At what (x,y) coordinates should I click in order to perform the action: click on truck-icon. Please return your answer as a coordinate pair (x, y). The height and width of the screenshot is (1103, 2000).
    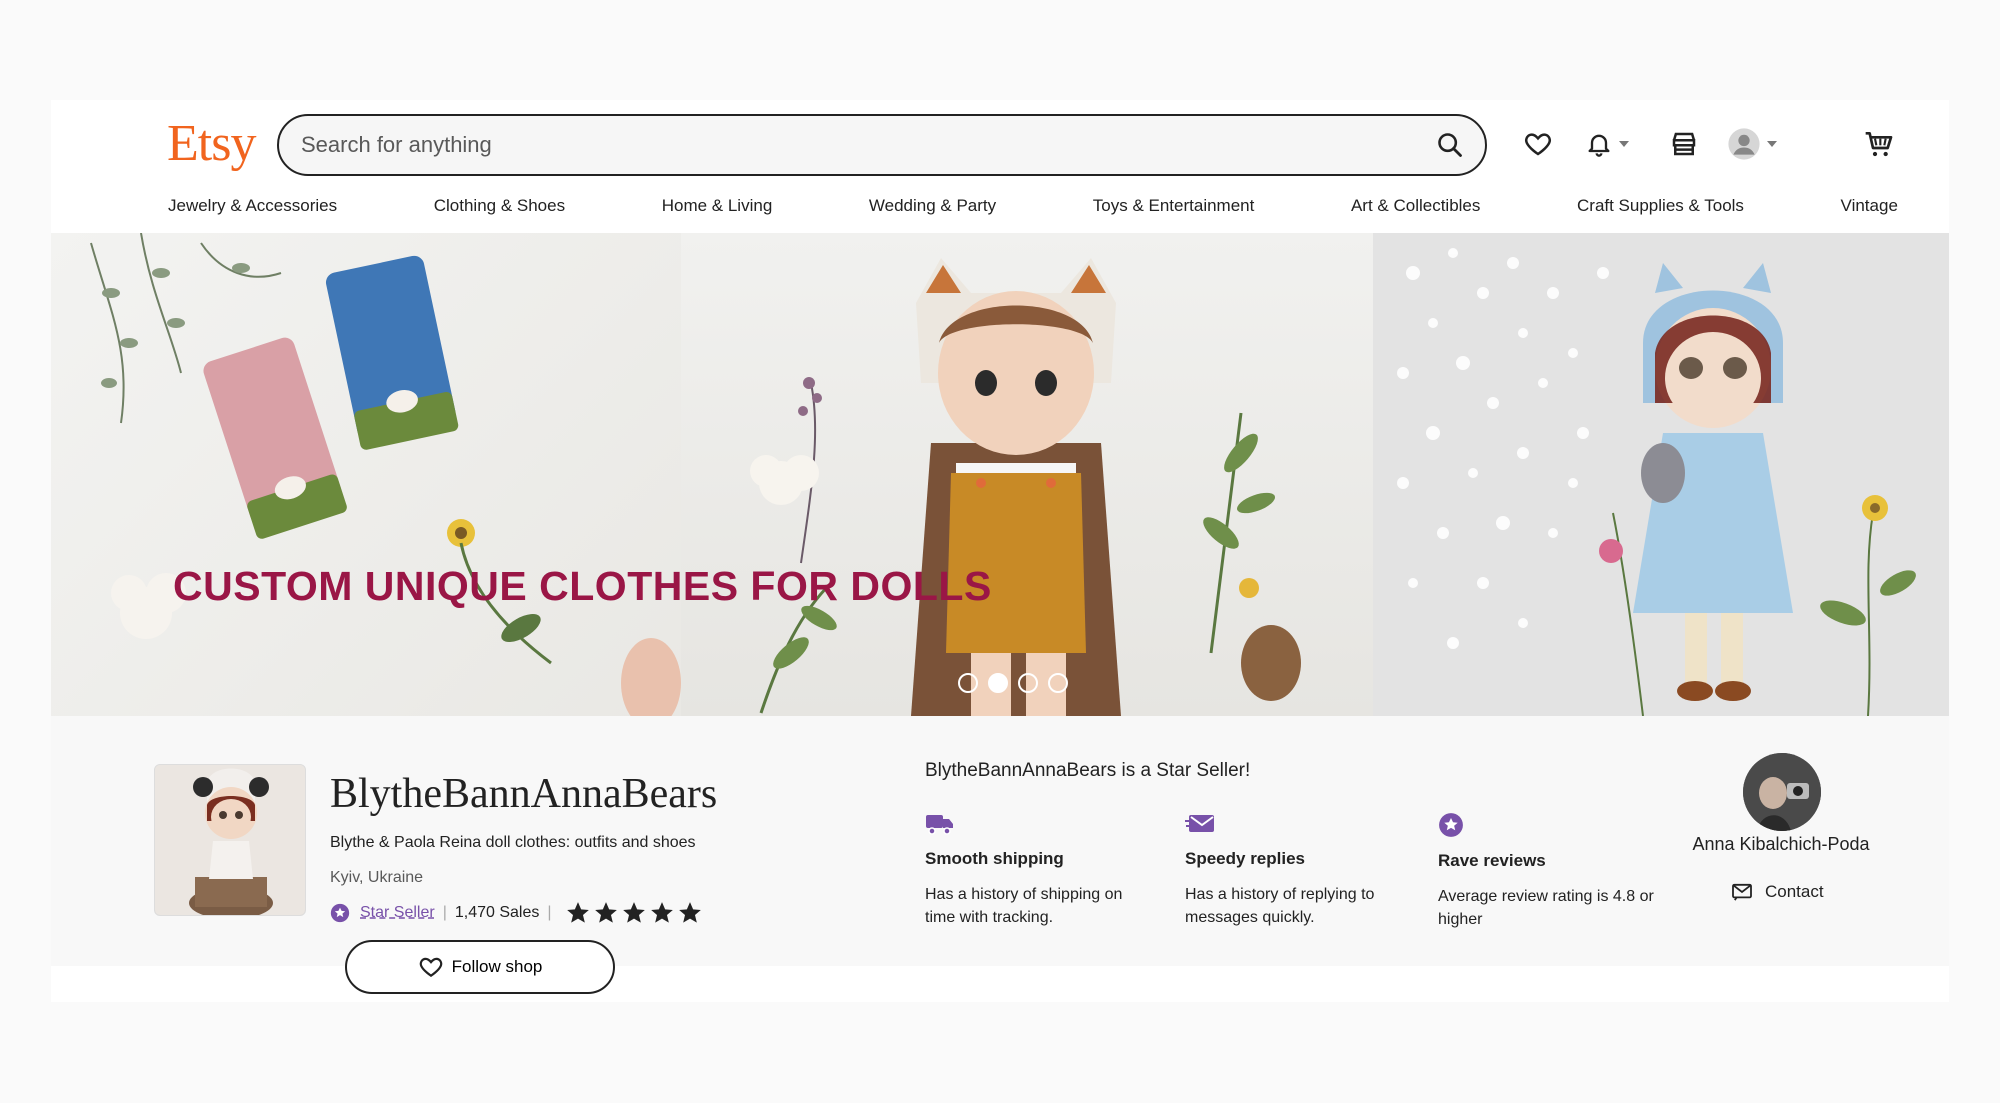
    Looking at the image, I should click on (939, 825).